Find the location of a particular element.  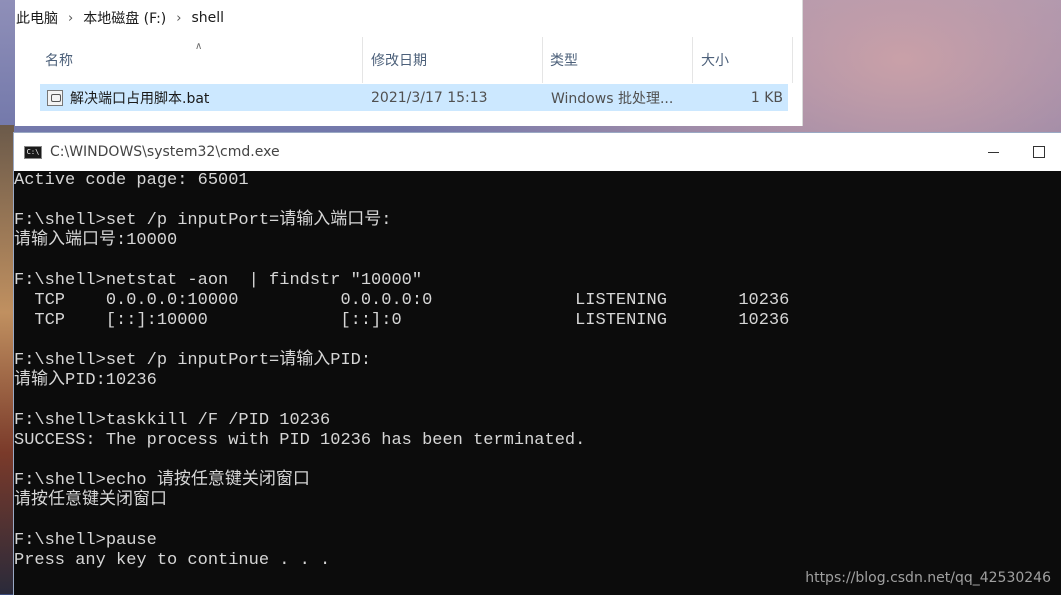

console-line: F:\shell>pause is located at coordinates (85, 540).